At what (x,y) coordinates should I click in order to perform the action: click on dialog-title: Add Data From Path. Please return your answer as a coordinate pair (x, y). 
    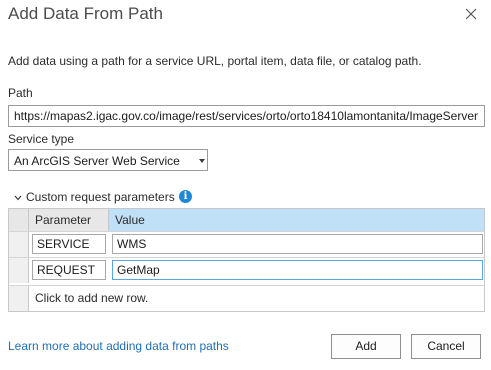
    Looking at the image, I should click on (85, 13).